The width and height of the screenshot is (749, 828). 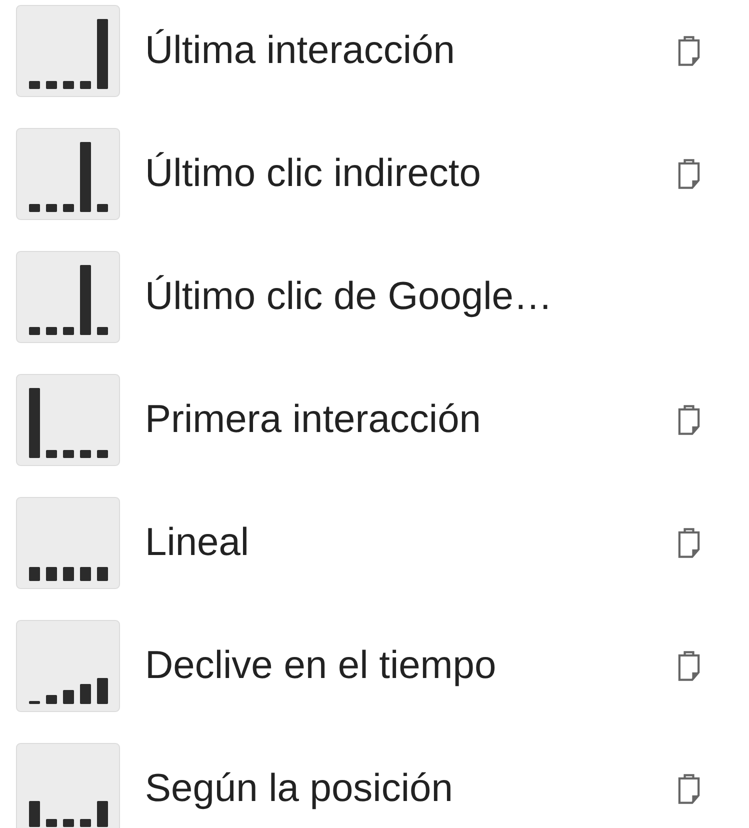 I want to click on model-name: Última interacción, so click(x=300, y=51).